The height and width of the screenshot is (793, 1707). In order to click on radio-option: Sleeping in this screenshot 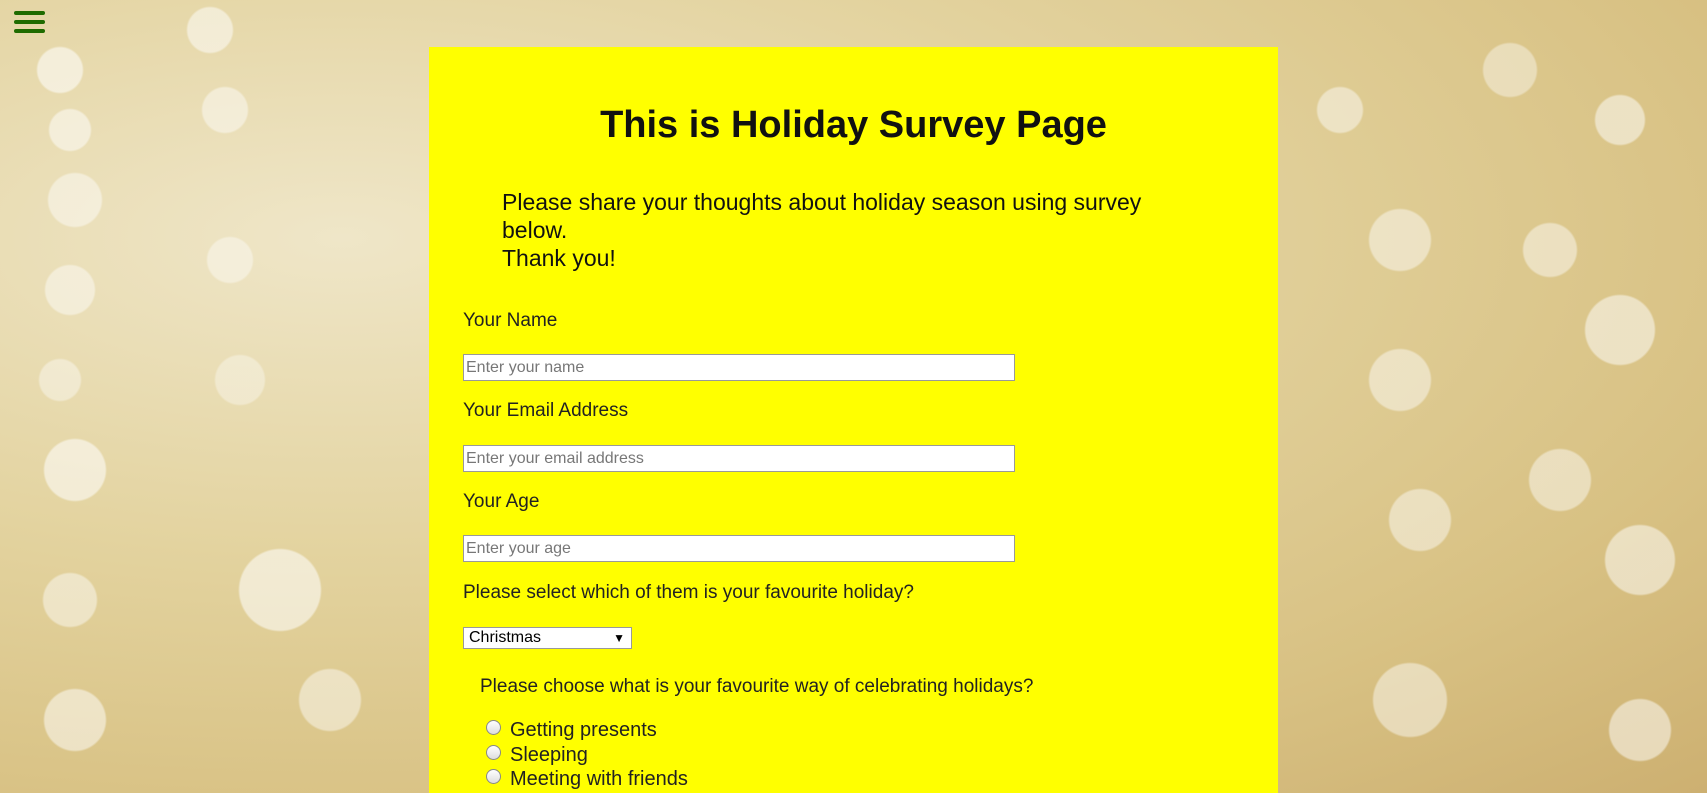, I will do `click(537, 755)`.